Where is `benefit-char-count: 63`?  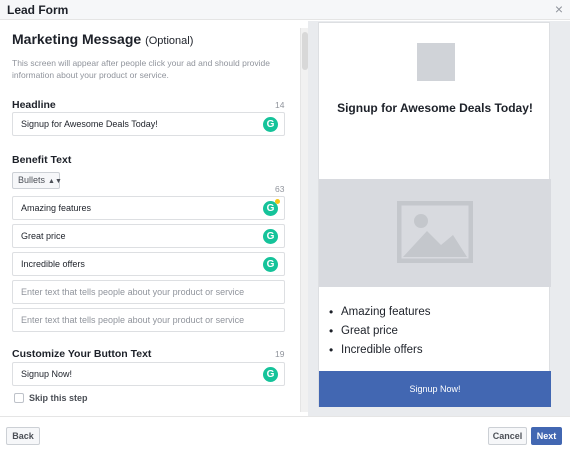 benefit-char-count: 63 is located at coordinates (280, 189).